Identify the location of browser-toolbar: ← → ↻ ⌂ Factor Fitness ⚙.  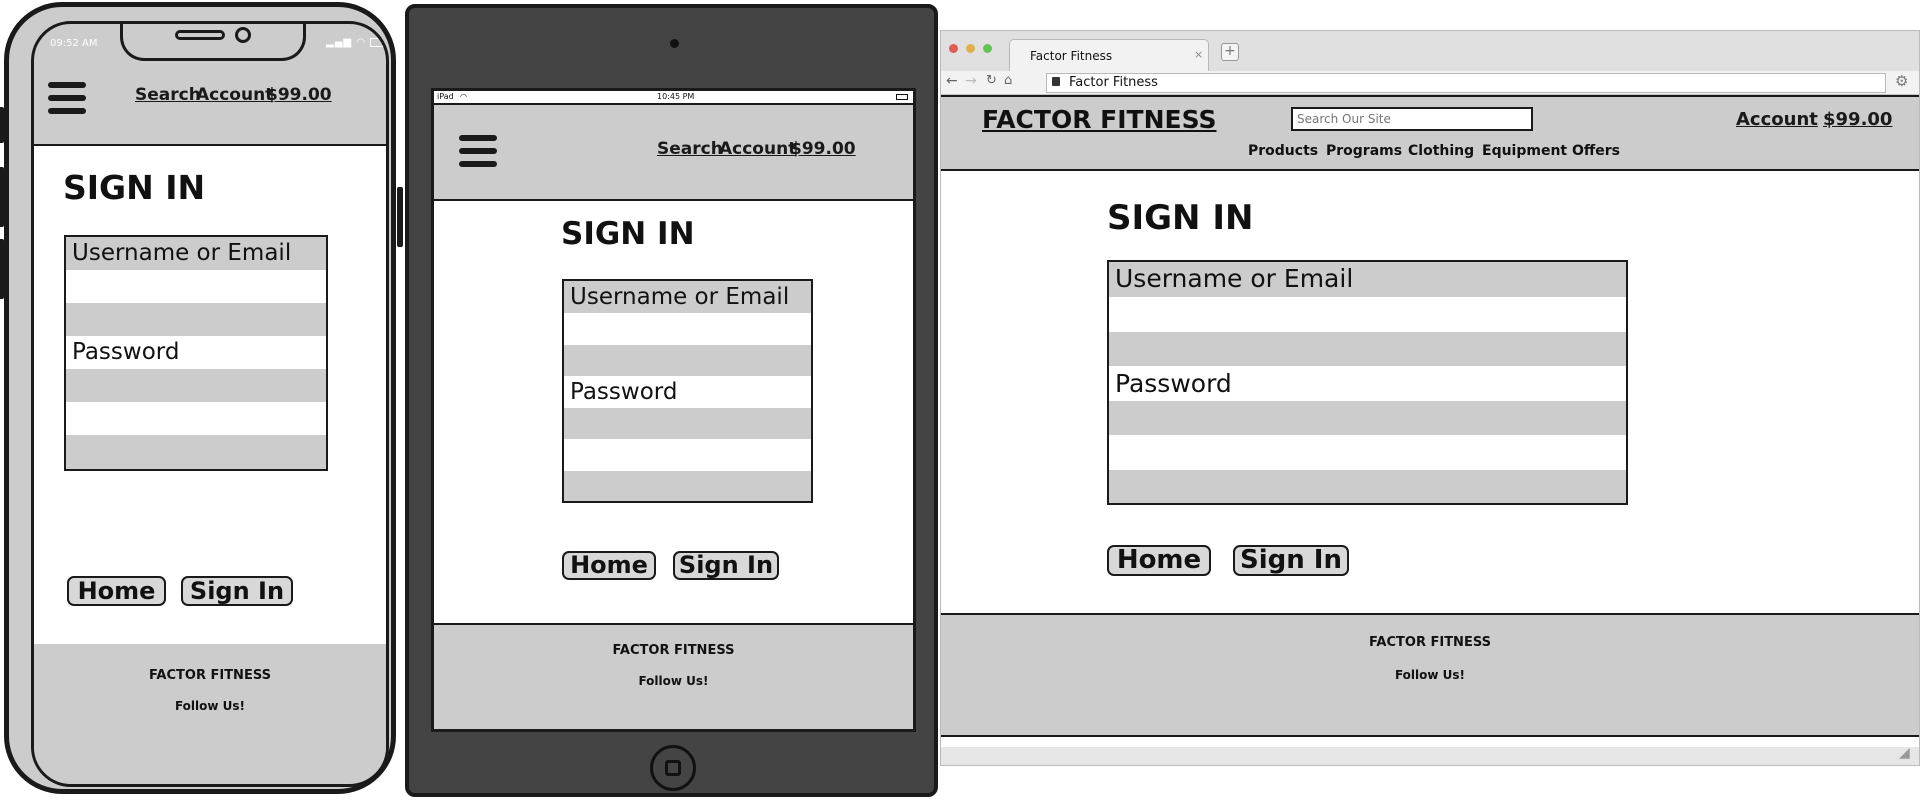
(1430, 83).